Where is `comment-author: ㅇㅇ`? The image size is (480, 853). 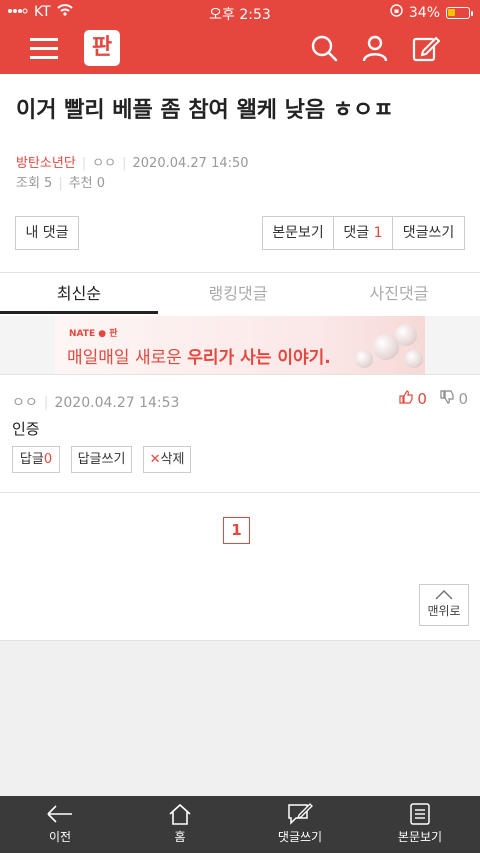
comment-author: ㅇㅇ is located at coordinates (25, 403).